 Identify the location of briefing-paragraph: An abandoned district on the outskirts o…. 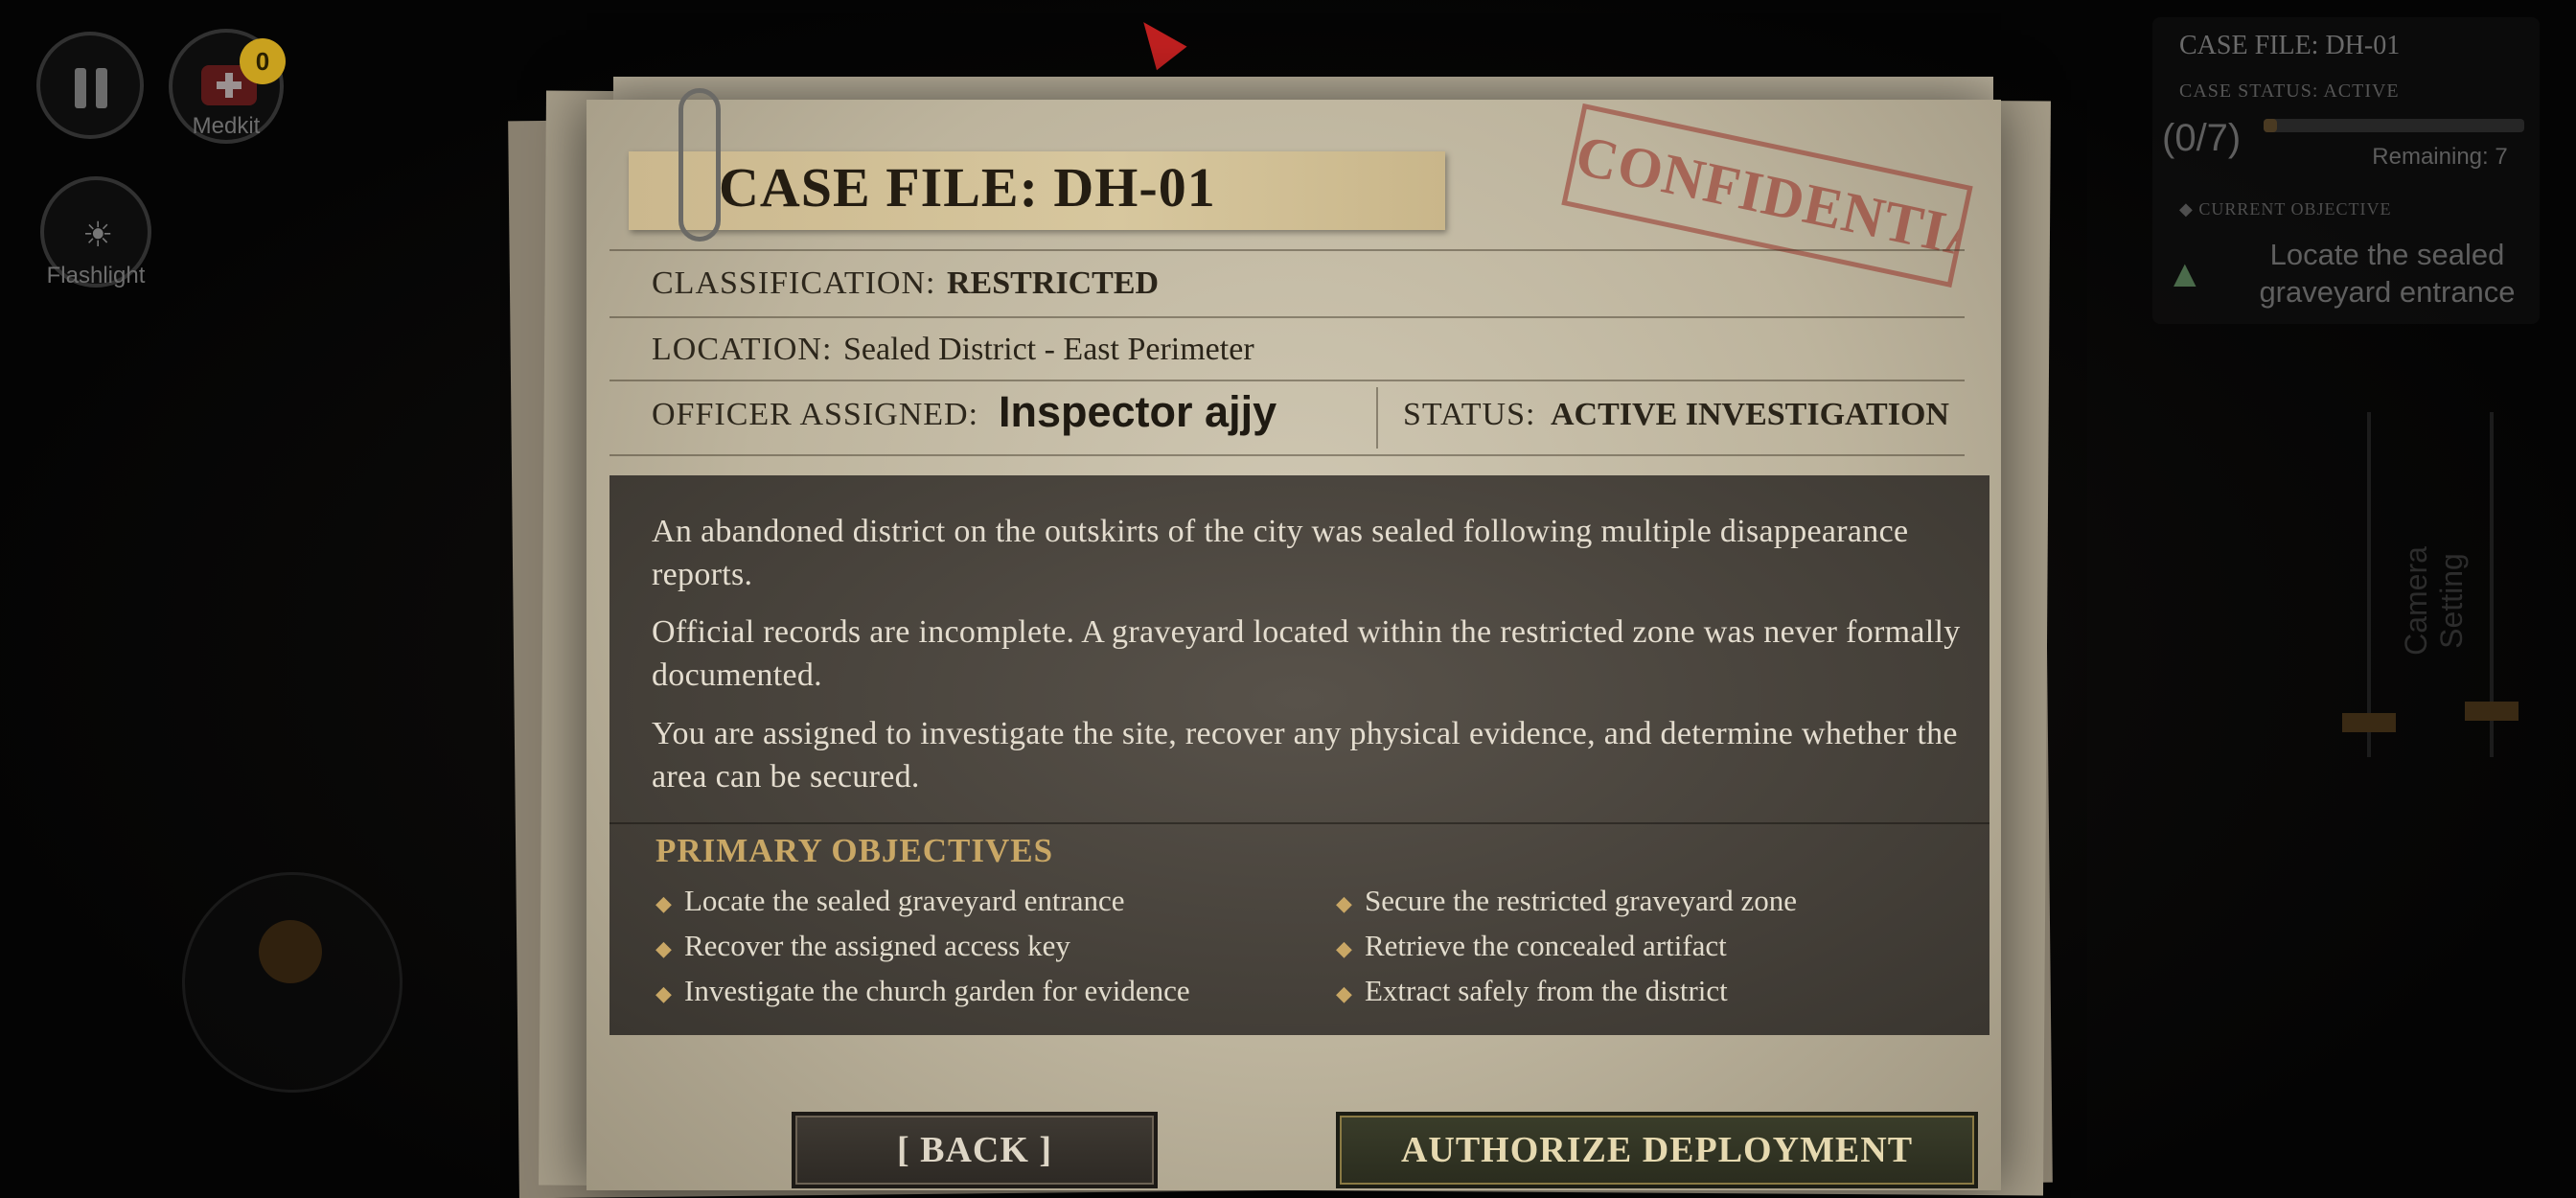
(1280, 553).